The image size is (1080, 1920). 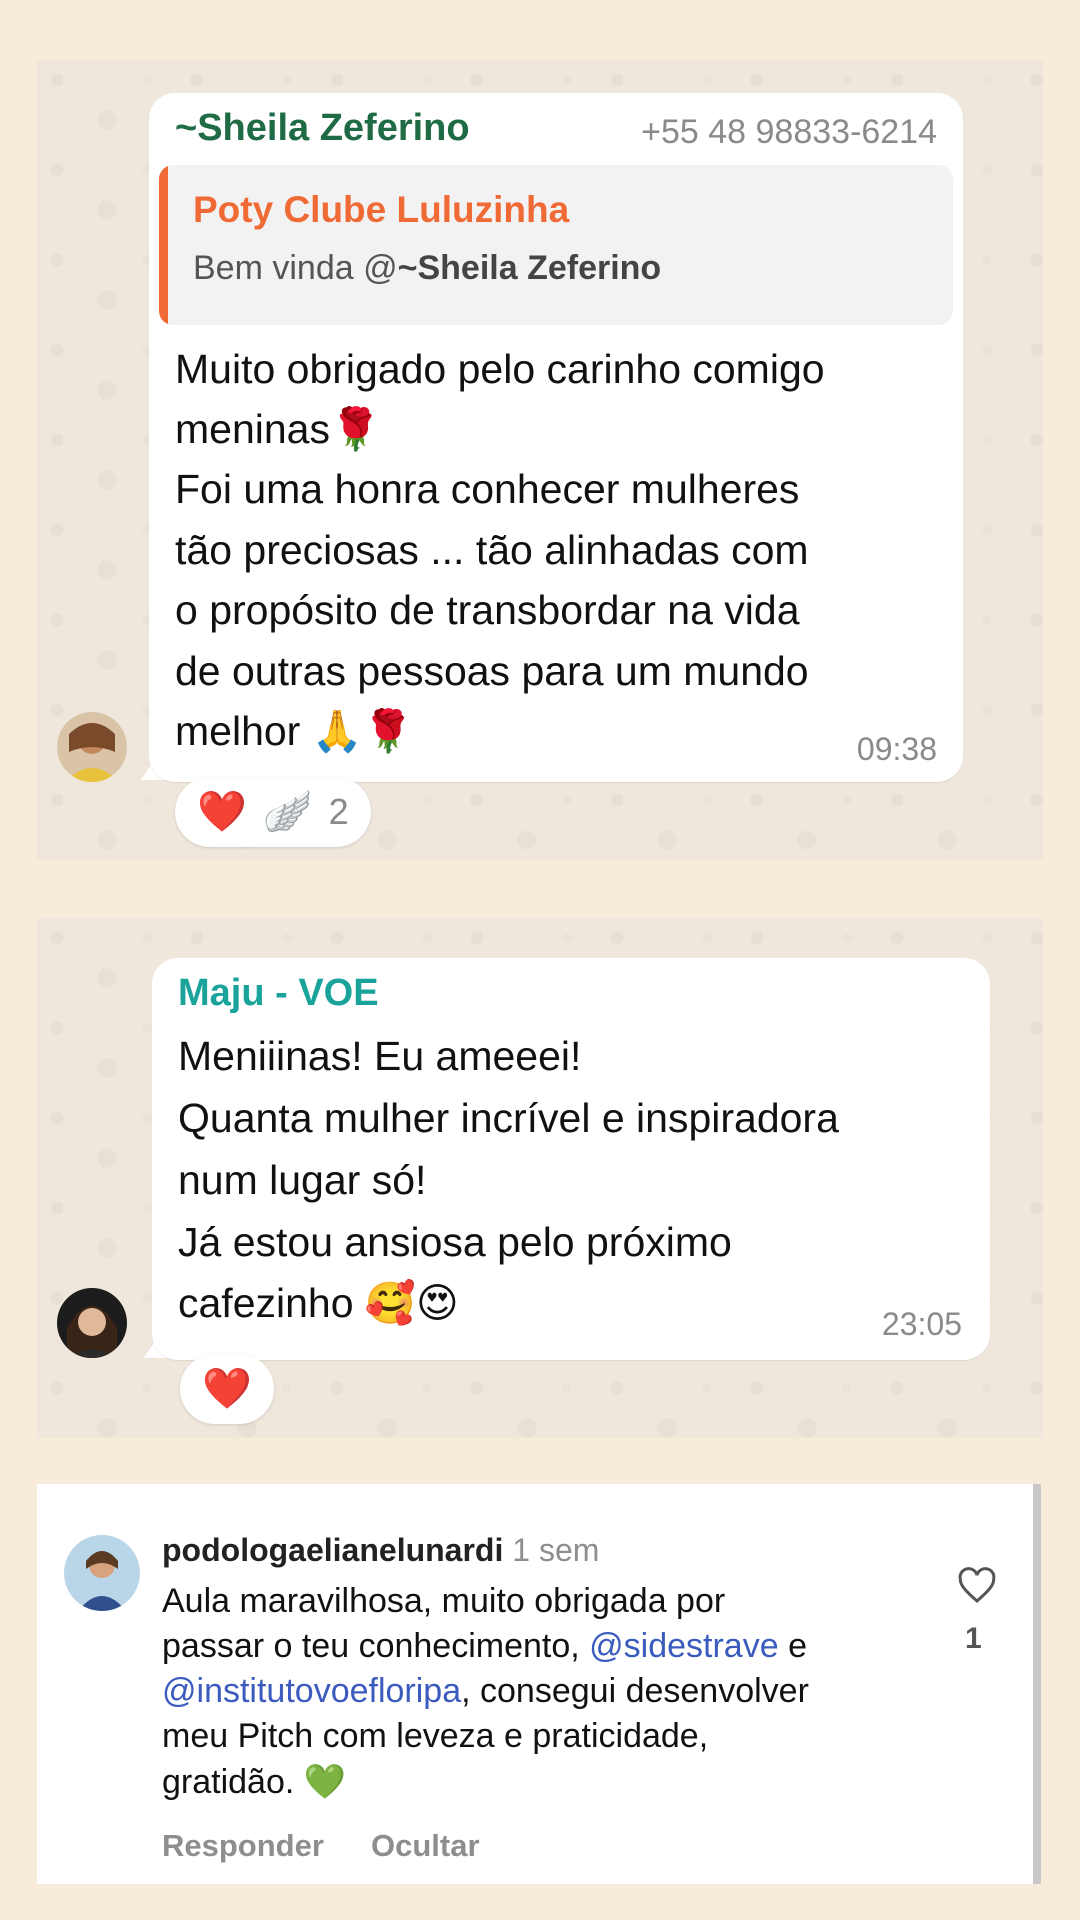 I want to click on quote-sender: Poty Clube Luluzinha, so click(x=381, y=209).